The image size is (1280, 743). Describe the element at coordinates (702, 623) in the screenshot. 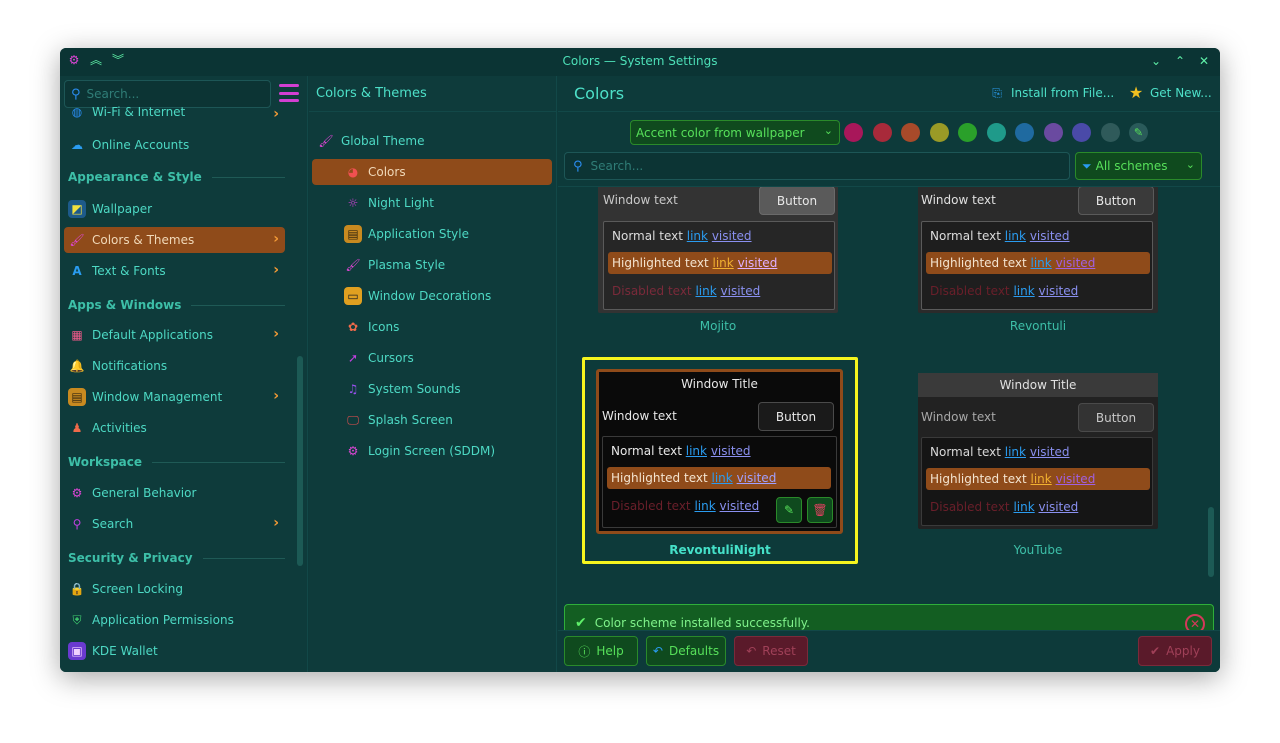

I see `success-notice-text: Color scheme installed successfully.` at that location.